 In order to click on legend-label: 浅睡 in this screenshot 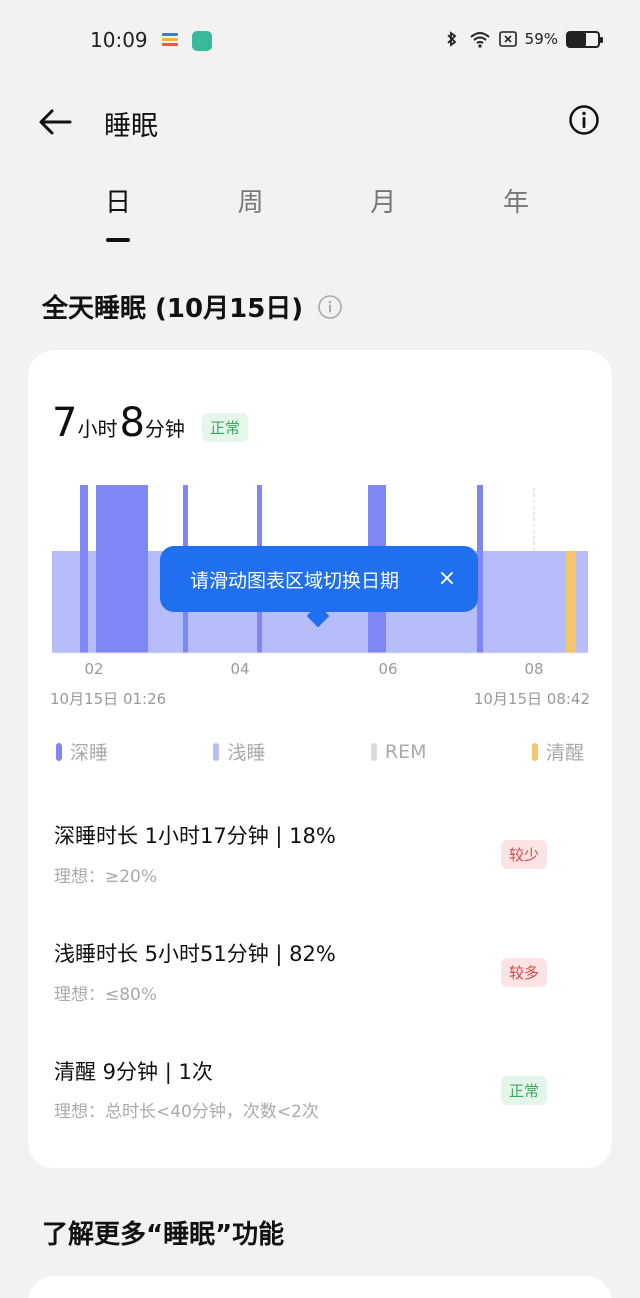, I will do `click(246, 753)`.